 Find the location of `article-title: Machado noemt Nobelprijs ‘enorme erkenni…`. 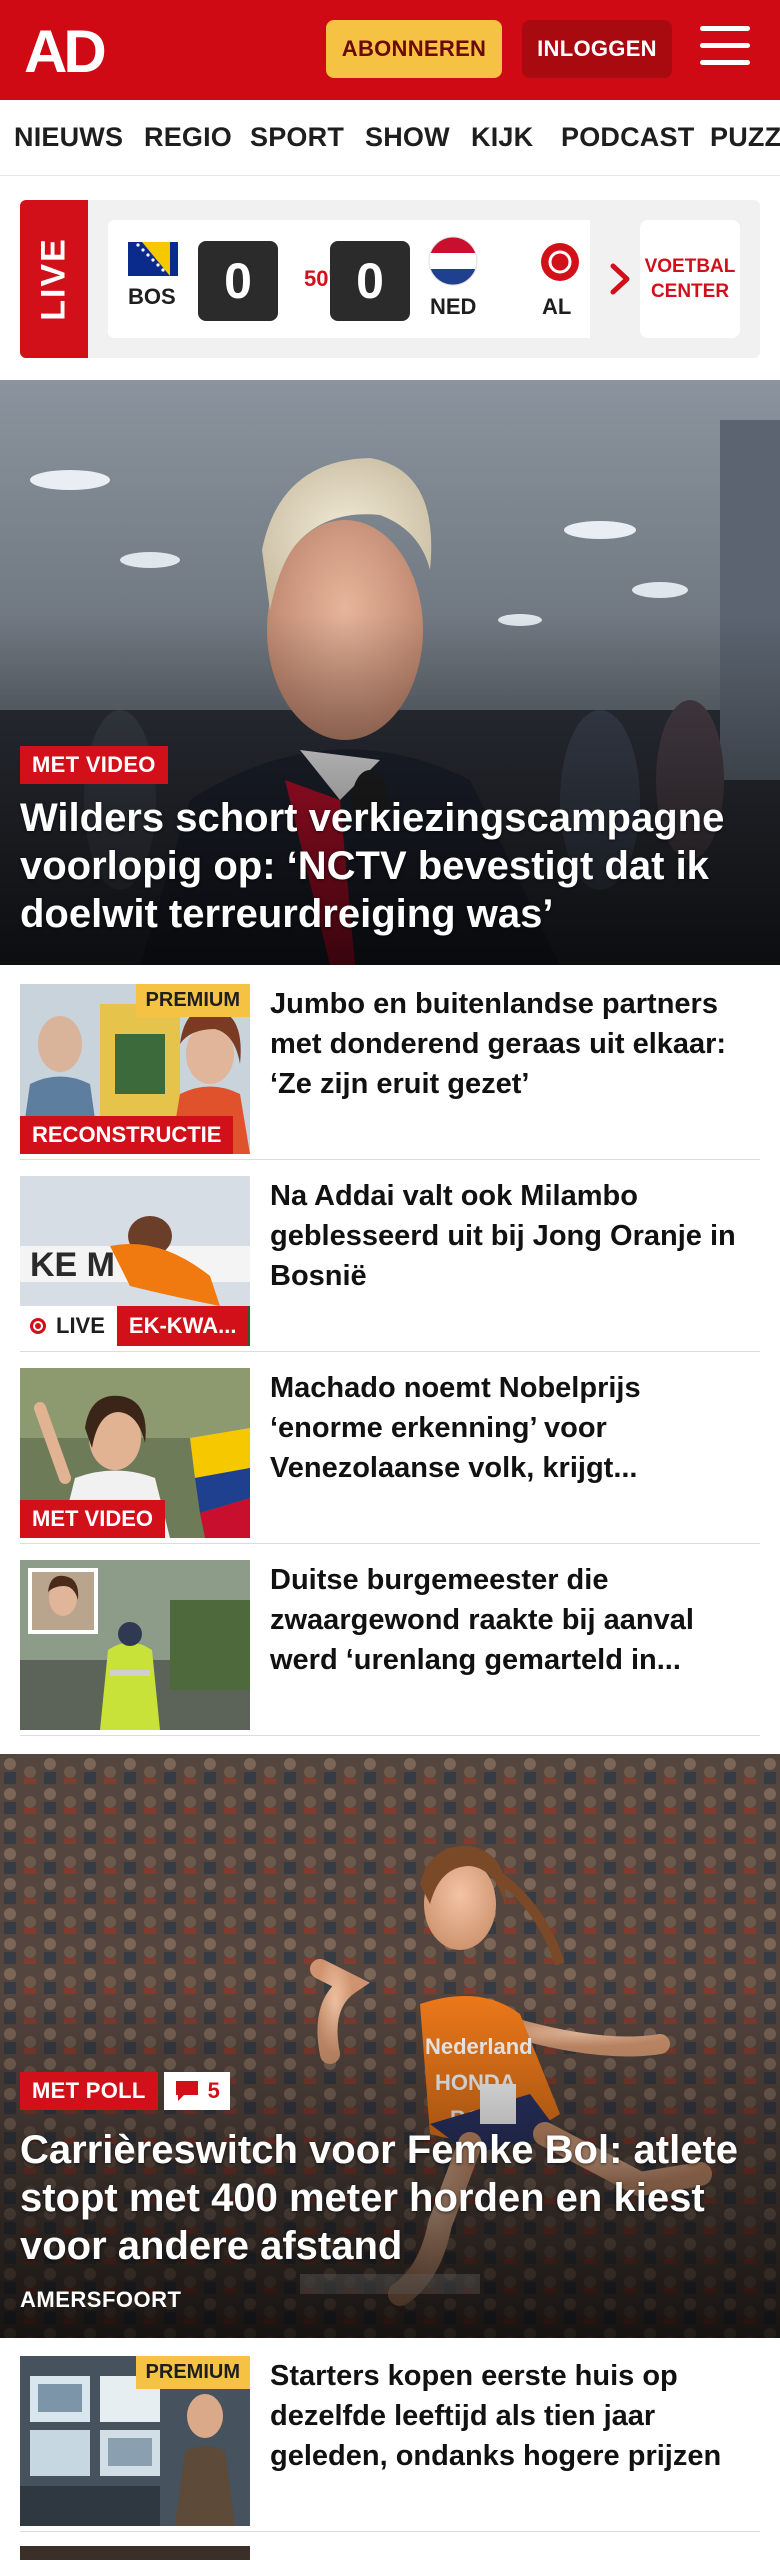

article-title: Machado noemt Nobelprijs ‘enorme erkenni… is located at coordinates (515, 1428).